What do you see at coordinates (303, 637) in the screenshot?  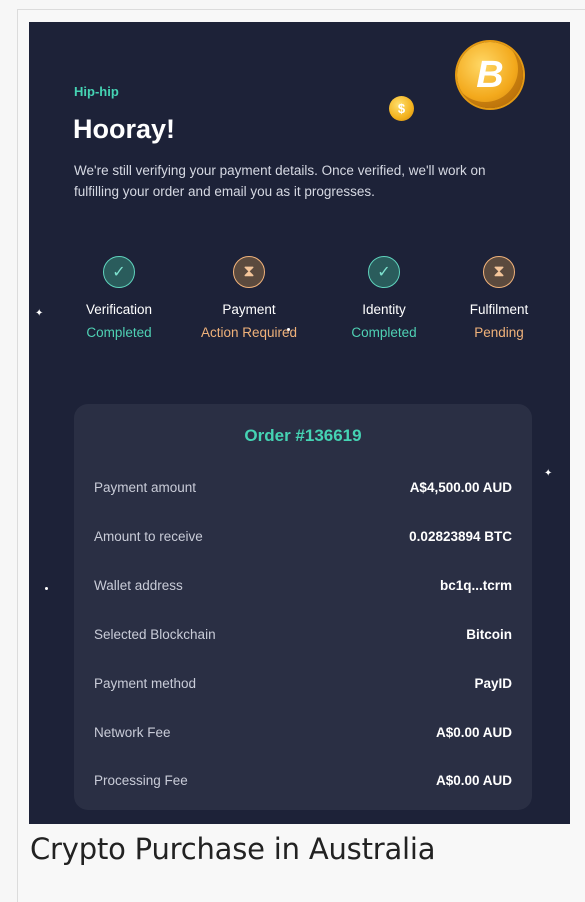 I see `order-row-selected-blockchain: Selected Blockchain Bitcoin` at bounding box center [303, 637].